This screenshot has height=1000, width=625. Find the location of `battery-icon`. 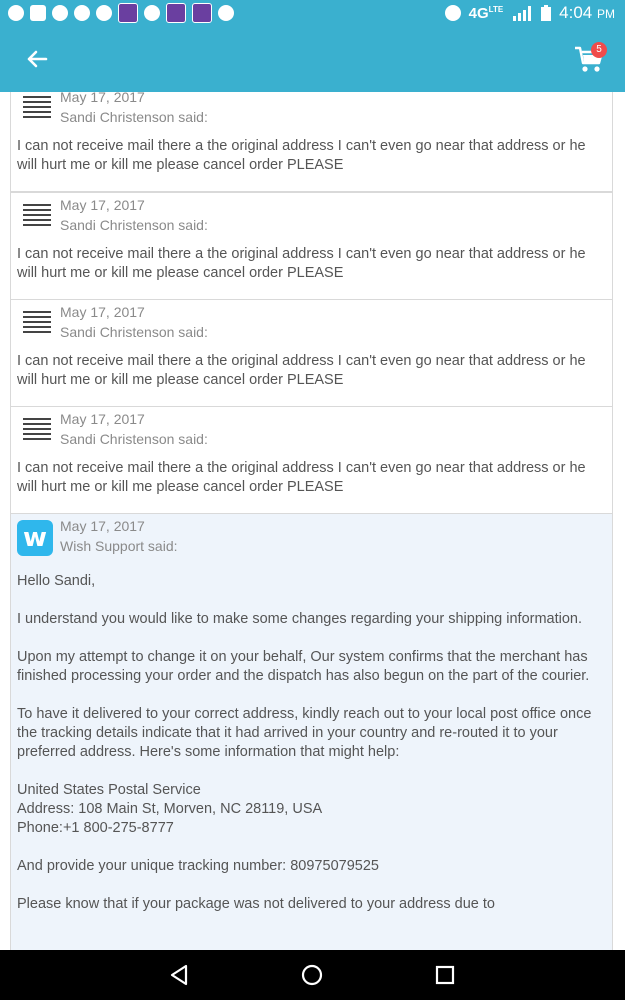

battery-icon is located at coordinates (546, 13).